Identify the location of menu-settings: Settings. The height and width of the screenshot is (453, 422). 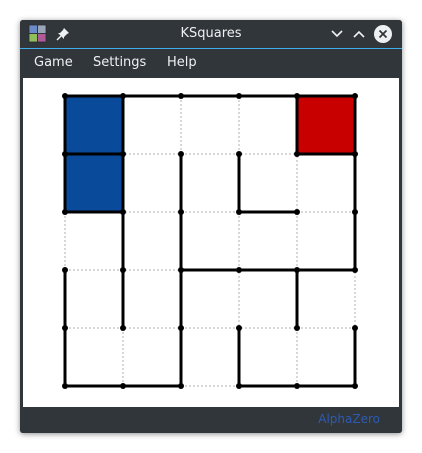
(119, 62).